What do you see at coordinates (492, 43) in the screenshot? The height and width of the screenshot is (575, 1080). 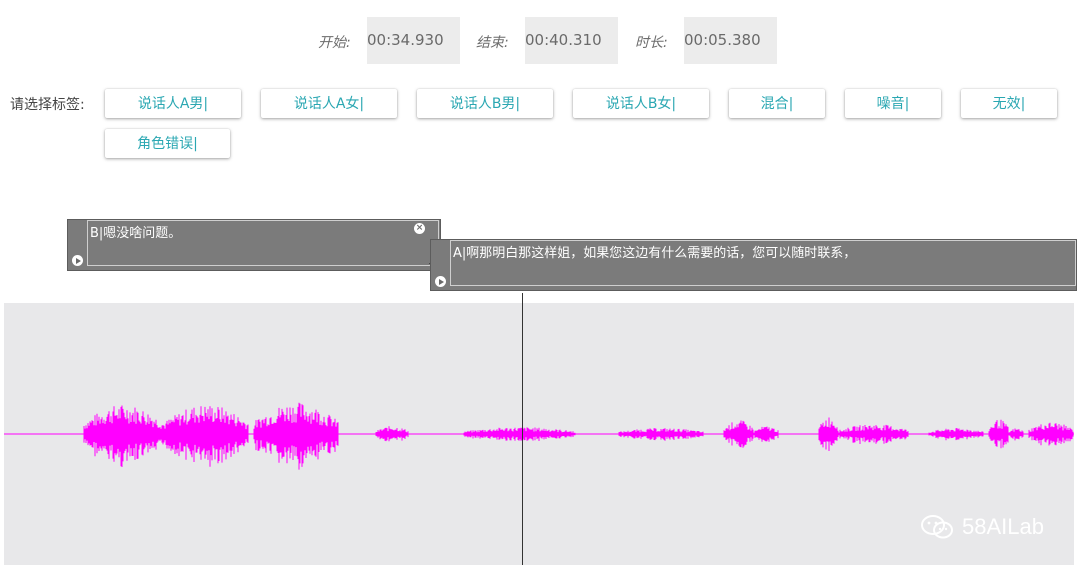 I see `end-label: 结束:` at bounding box center [492, 43].